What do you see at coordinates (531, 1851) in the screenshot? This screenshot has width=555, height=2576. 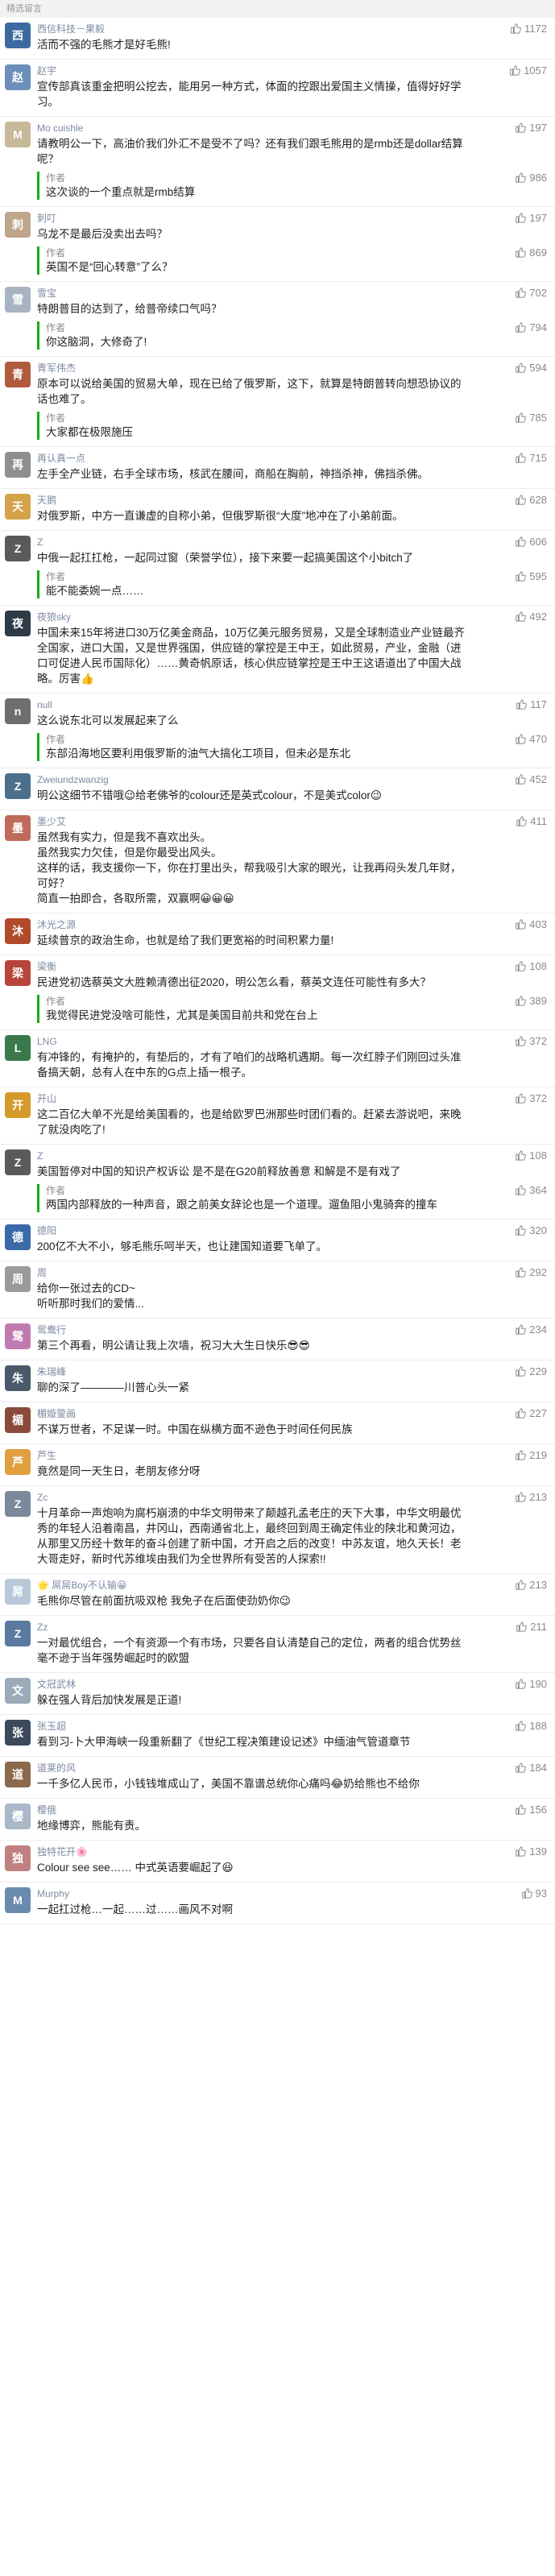 I see `like-button: 139` at bounding box center [531, 1851].